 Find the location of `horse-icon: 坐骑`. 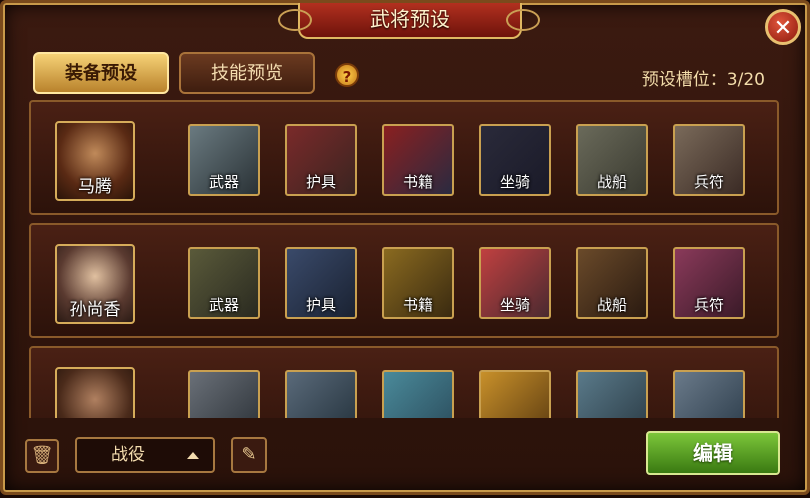

horse-icon: 坐骑 is located at coordinates (515, 160).